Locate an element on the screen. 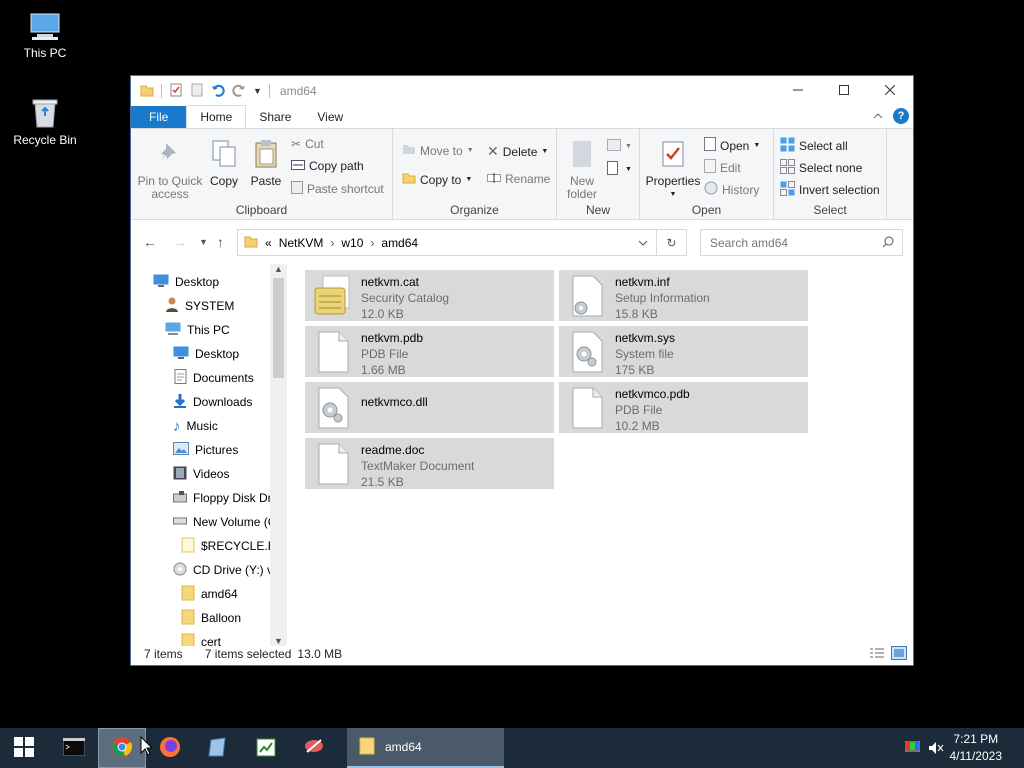  nav-scrollbar: ▲ ▼ is located at coordinates (278, 455).